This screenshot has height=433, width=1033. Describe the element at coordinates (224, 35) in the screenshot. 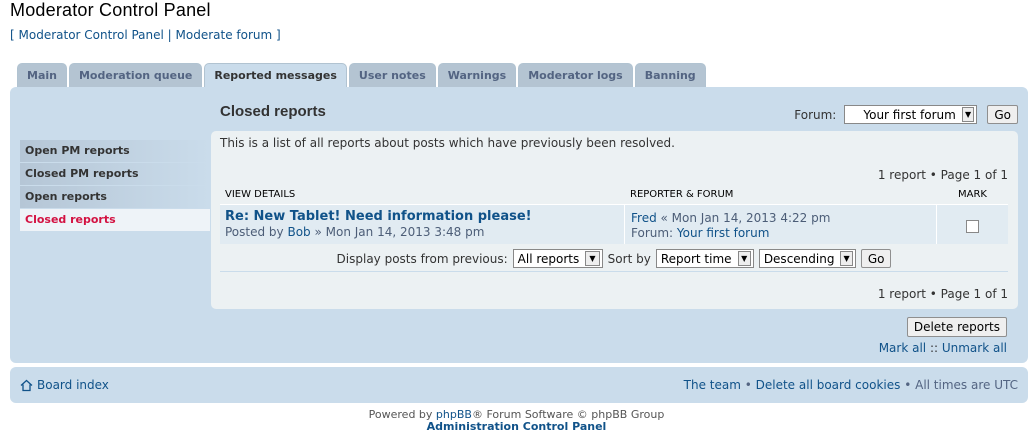

I see `breadcrumb-moderate-forum-link: Moderate forum` at that location.